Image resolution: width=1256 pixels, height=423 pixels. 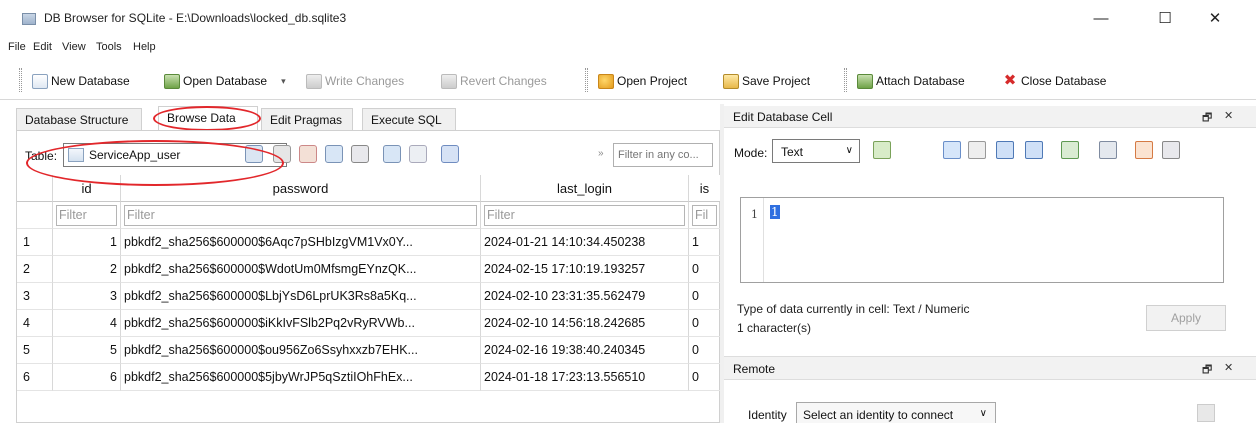 I want to click on print-icon, so click(x=360, y=154).